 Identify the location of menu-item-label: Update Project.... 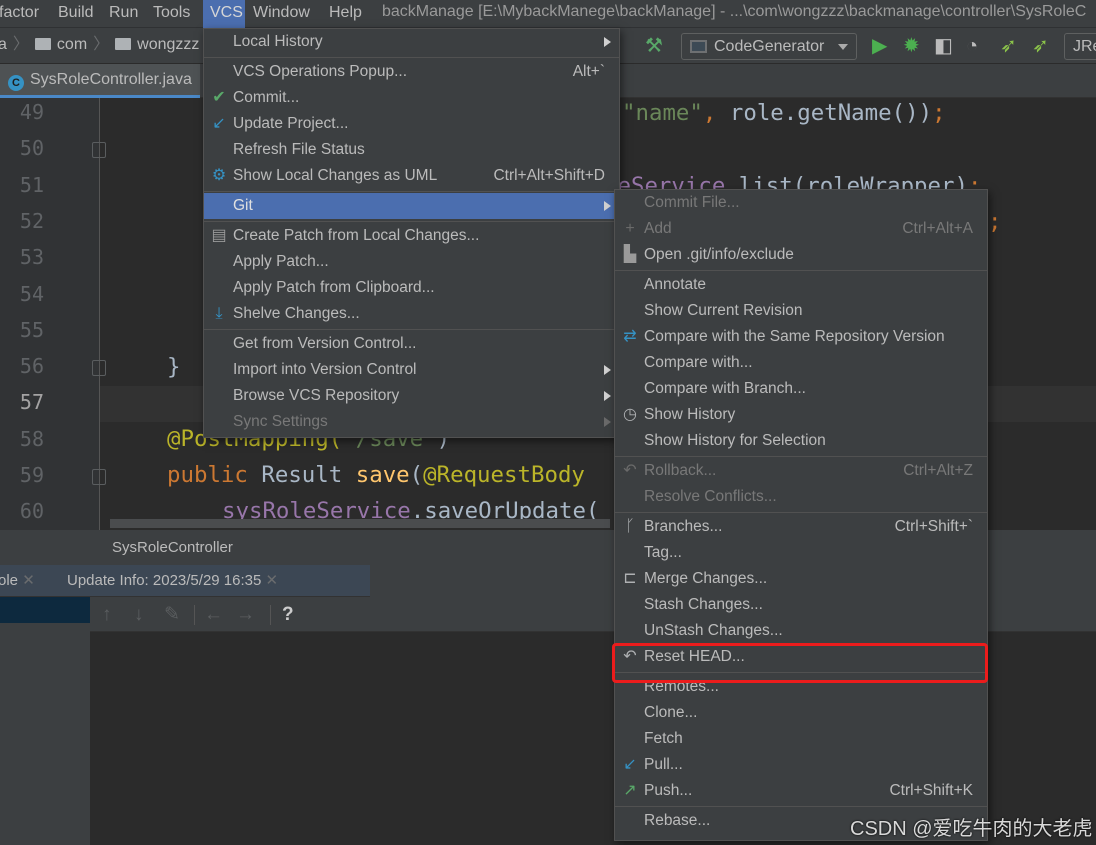
(291, 123).